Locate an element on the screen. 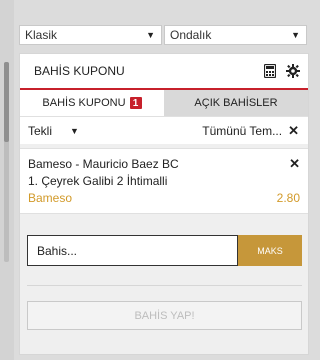 Image resolution: width=320 pixels, height=360 pixels. odds-settings: Klasik ▼ Ondalık ▼ is located at coordinates (163, 35).